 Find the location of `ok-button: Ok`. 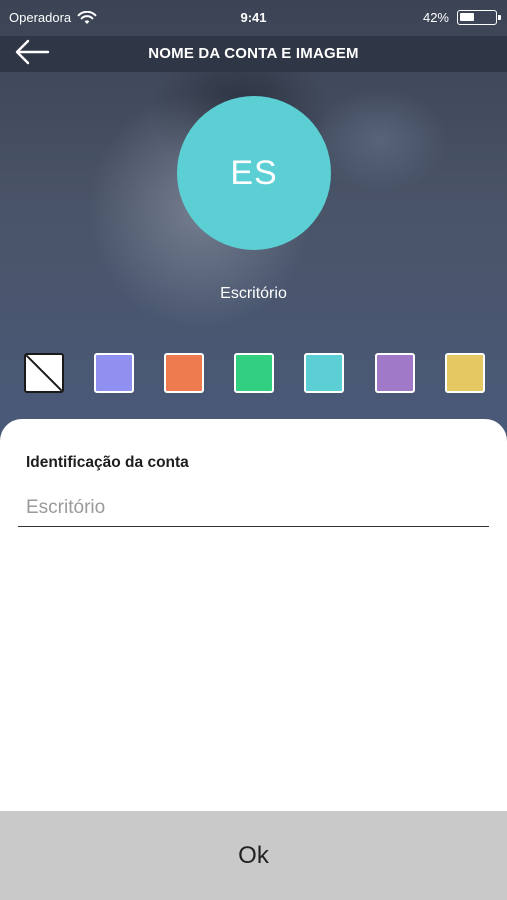

ok-button: Ok is located at coordinates (253, 855).